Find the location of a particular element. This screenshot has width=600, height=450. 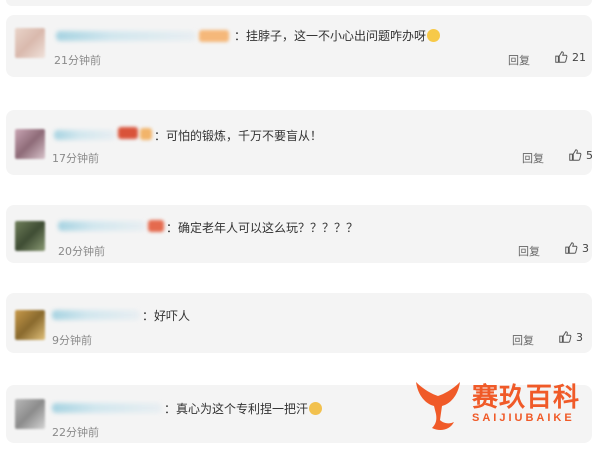

watermark-title: 赛玖百科 is located at coordinates (526, 397).